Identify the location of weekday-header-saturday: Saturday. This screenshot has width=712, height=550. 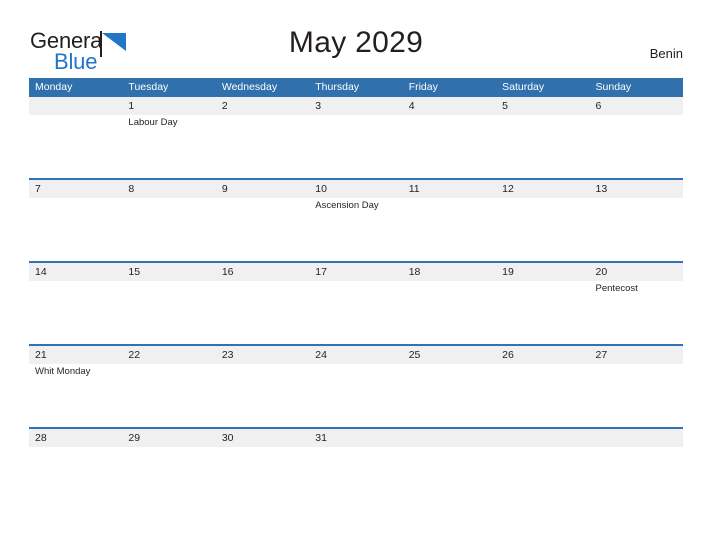
(523, 87).